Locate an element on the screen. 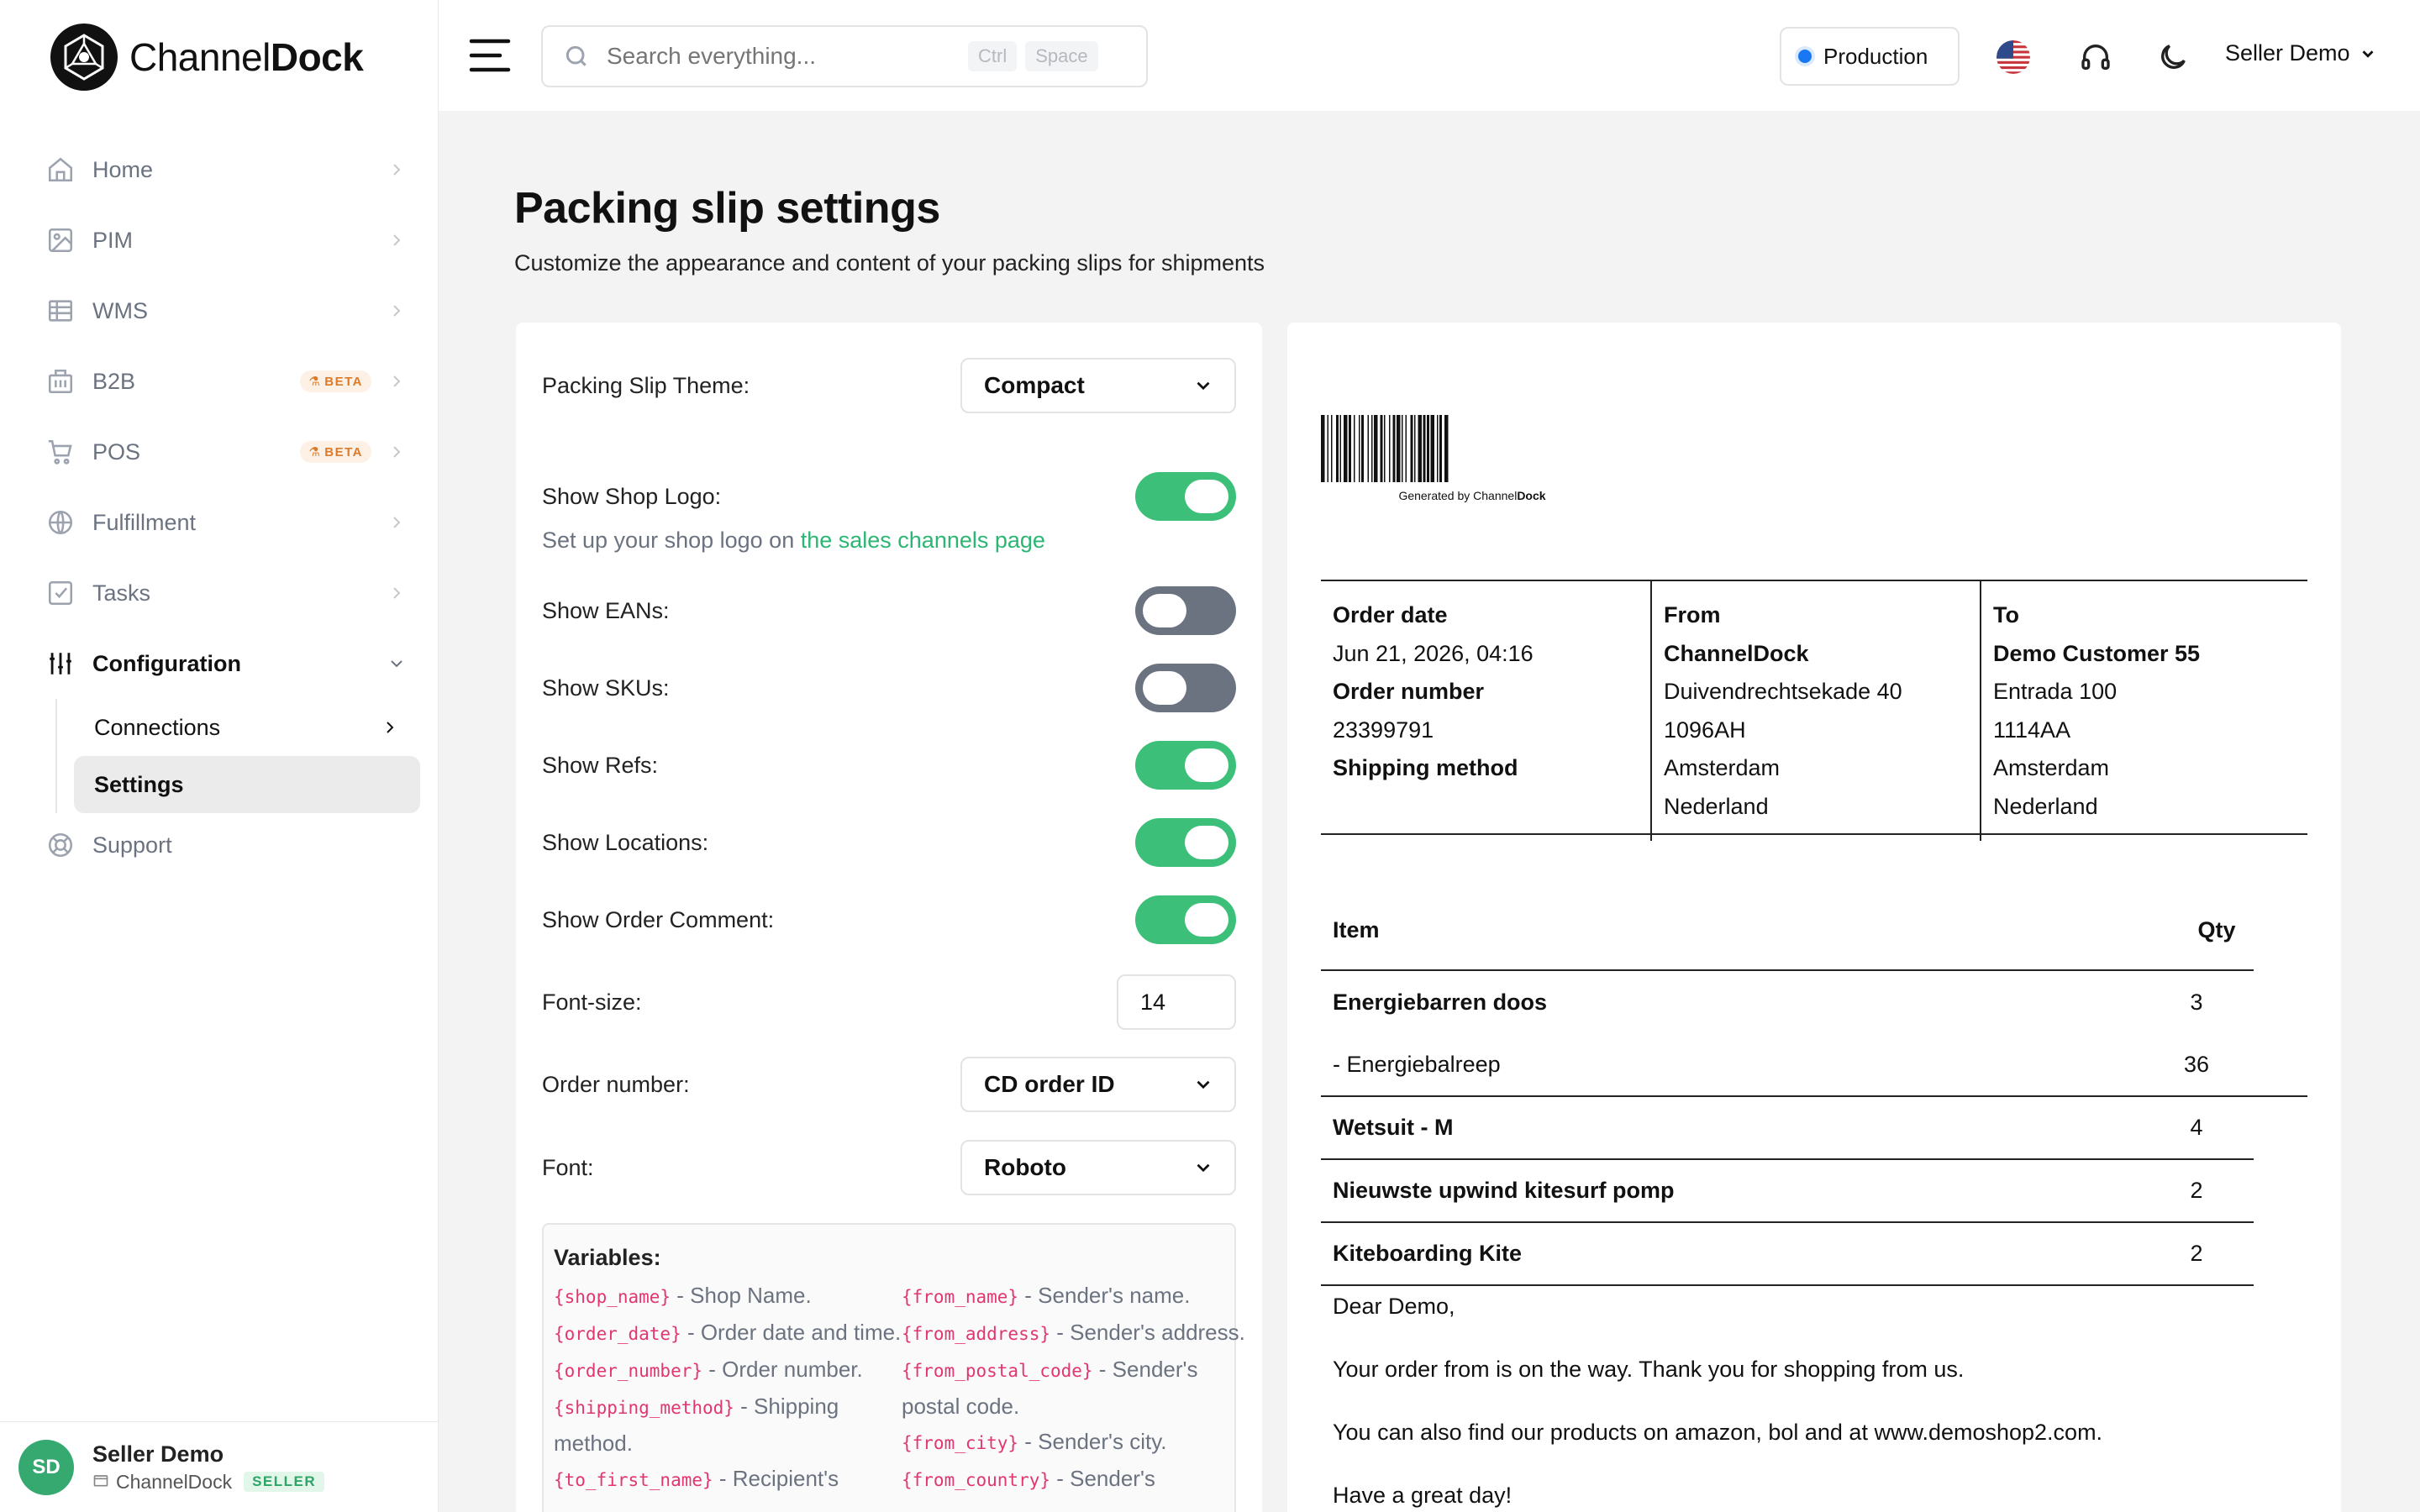  user-meta: Seller Demo ChannelDock SELLER is located at coordinates (208, 1467).